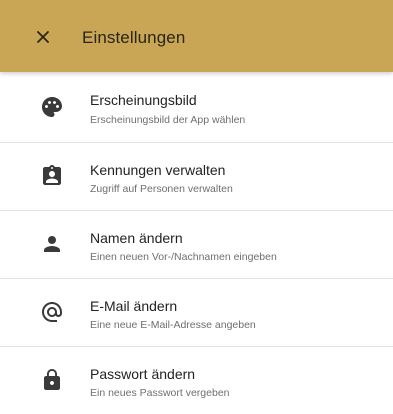 Image resolution: width=393 pixels, height=414 pixels. Describe the element at coordinates (52, 379) in the screenshot. I see `lock-icon` at that location.